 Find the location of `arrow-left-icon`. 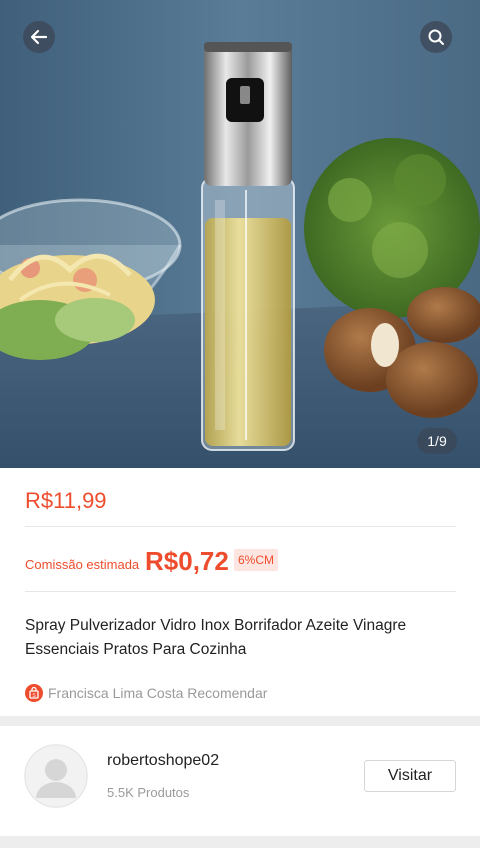

arrow-left-icon is located at coordinates (39, 37).